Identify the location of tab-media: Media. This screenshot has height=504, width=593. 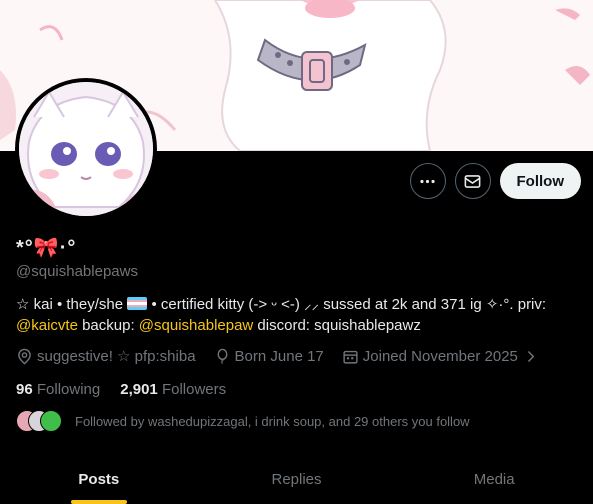
(494, 479).